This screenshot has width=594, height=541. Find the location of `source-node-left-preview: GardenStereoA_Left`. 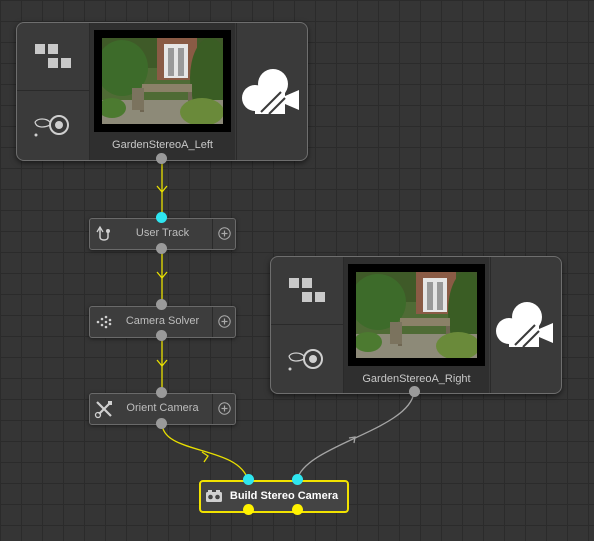

source-node-left-preview: GardenStereoA_Left is located at coordinates (162, 91).